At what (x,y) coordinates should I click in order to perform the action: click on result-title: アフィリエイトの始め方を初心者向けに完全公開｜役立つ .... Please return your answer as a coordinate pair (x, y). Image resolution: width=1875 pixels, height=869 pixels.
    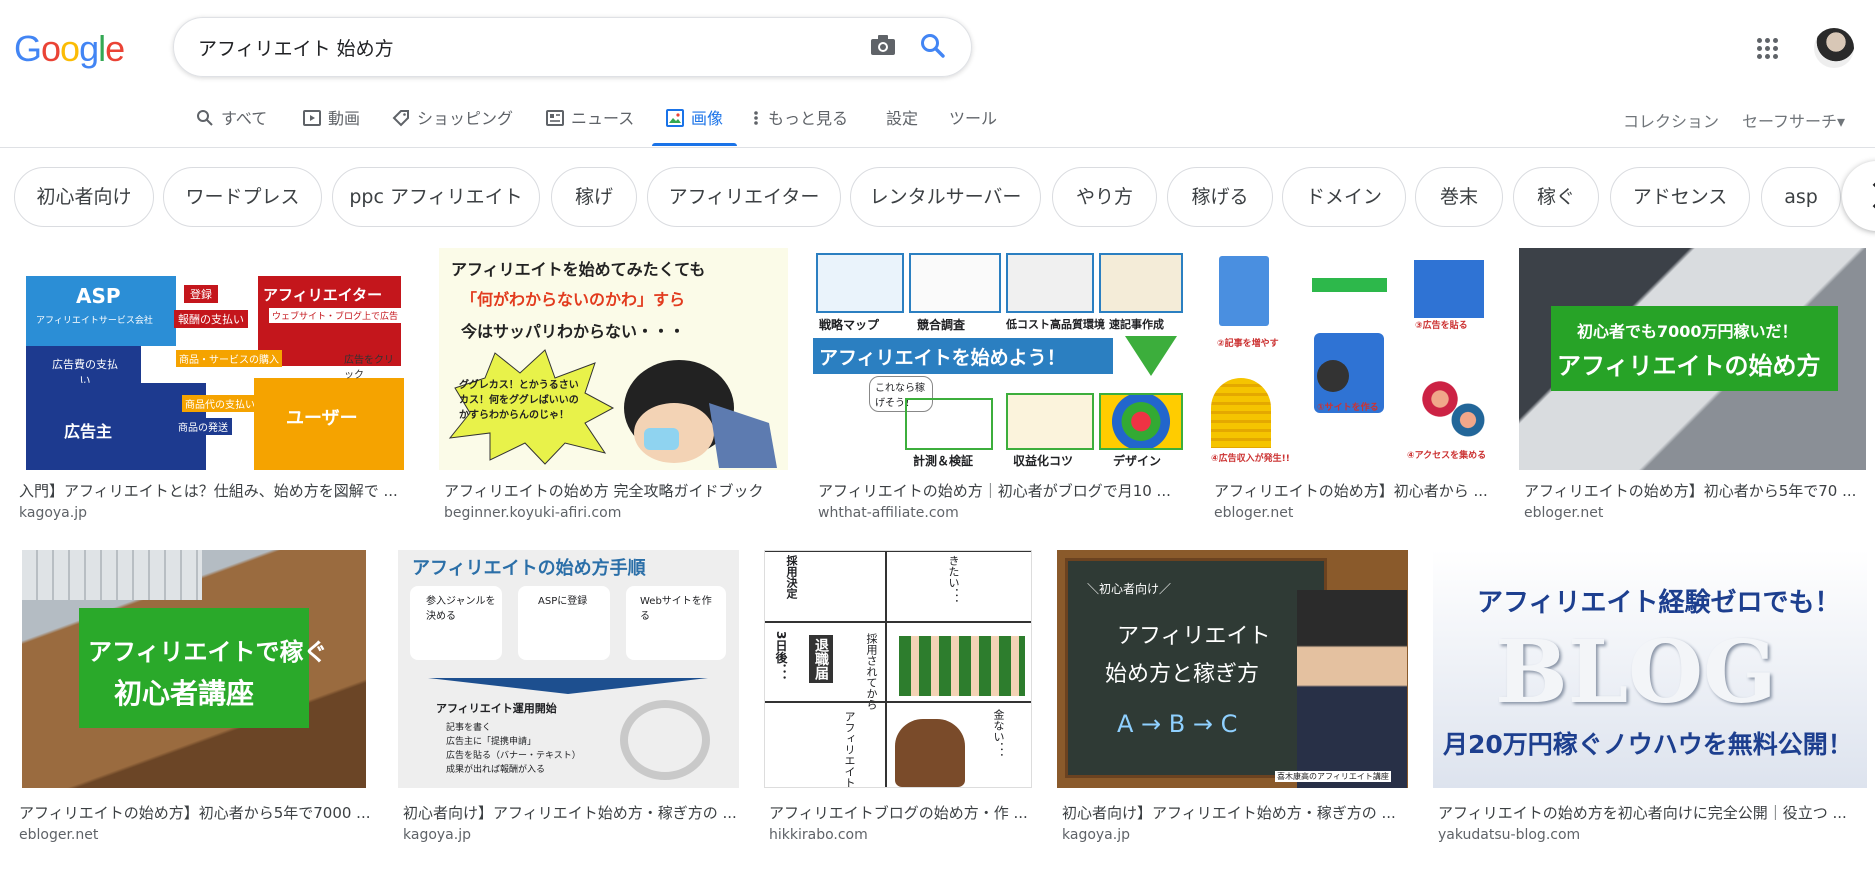
    Looking at the image, I should click on (1645, 812).